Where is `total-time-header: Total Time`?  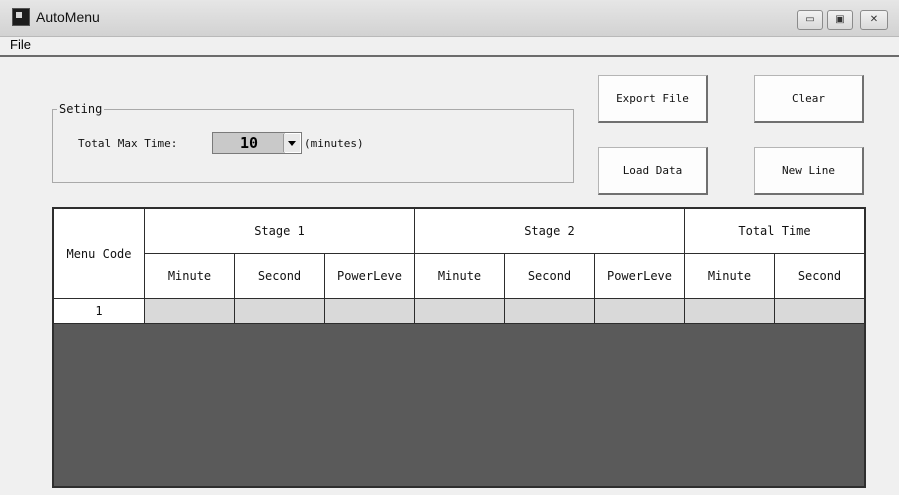
total-time-header: Total Time is located at coordinates (774, 231).